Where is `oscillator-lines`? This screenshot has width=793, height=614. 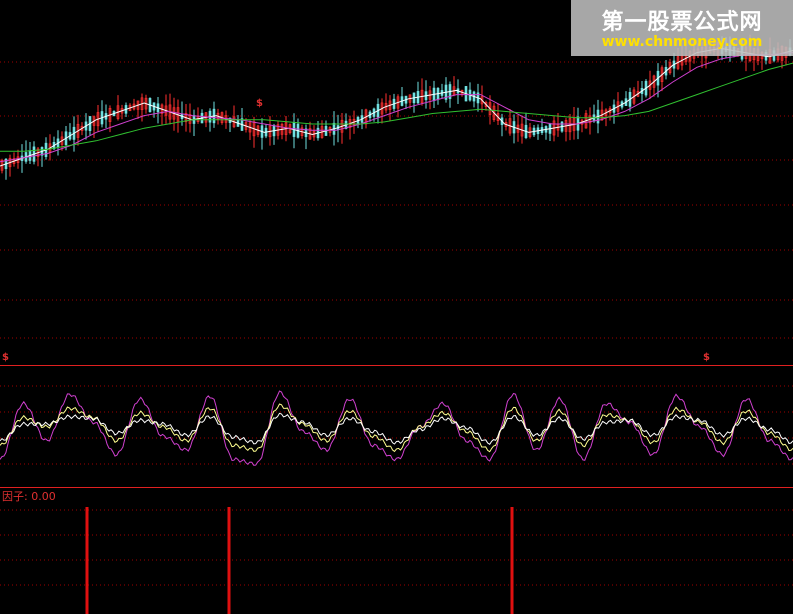
oscillator-lines is located at coordinates (396, 428).